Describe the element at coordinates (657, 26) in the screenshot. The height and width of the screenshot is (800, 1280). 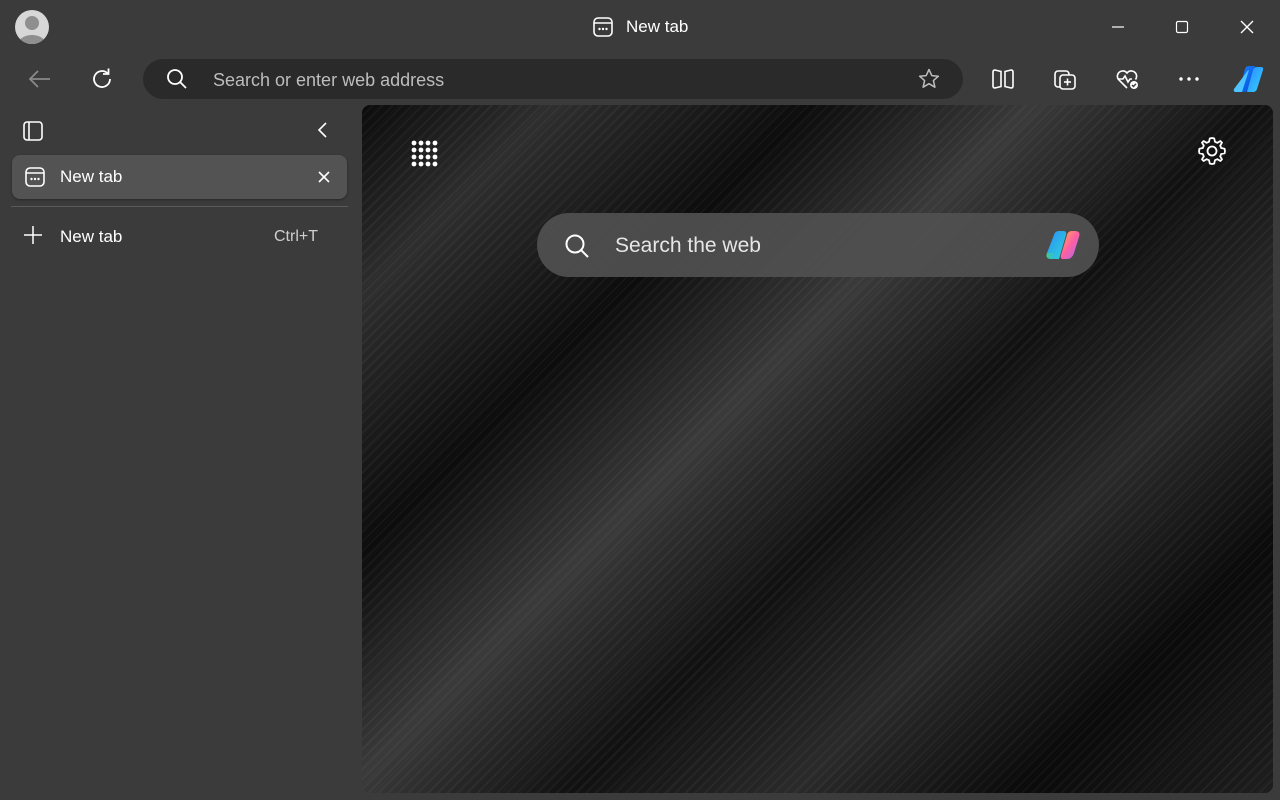
I see `window-title-text: New tab` at that location.